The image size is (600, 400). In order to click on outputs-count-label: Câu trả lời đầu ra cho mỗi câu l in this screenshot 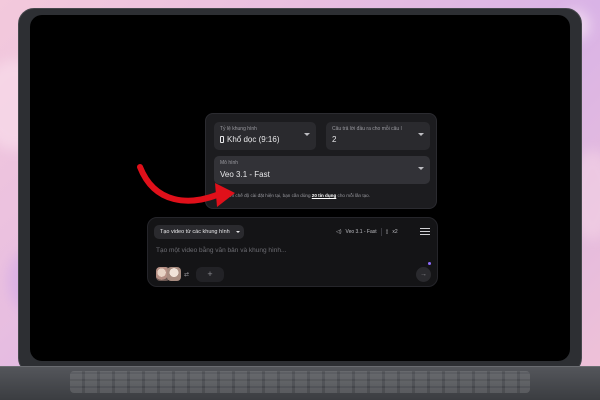, I will do `click(367, 129)`.